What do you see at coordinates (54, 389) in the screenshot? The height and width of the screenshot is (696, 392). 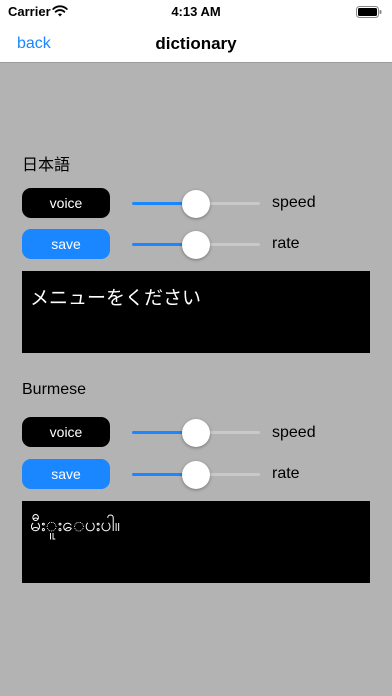 I see `section-label: Burmese` at bounding box center [54, 389].